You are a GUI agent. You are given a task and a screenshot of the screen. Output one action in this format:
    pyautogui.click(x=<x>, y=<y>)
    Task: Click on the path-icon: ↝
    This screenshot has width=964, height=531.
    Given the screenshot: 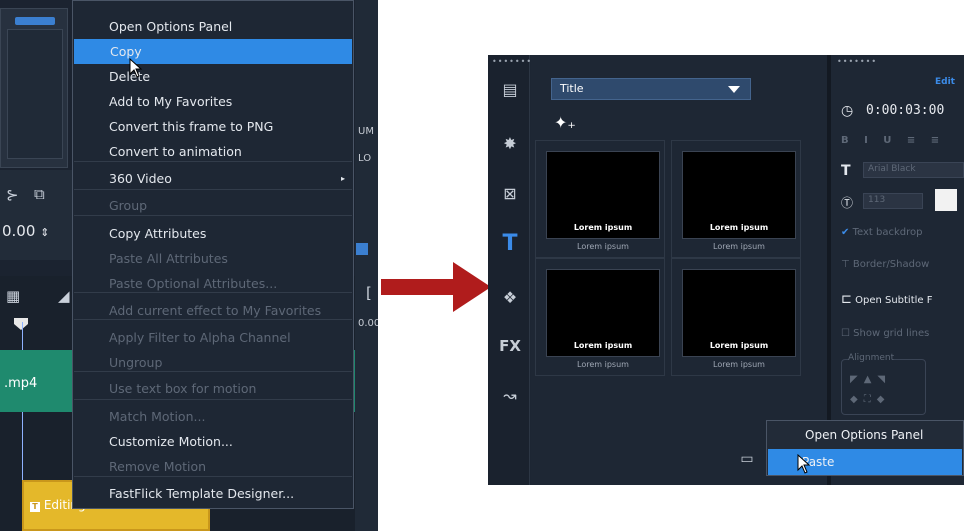 What is the action you would take?
    pyautogui.click(x=510, y=396)
    